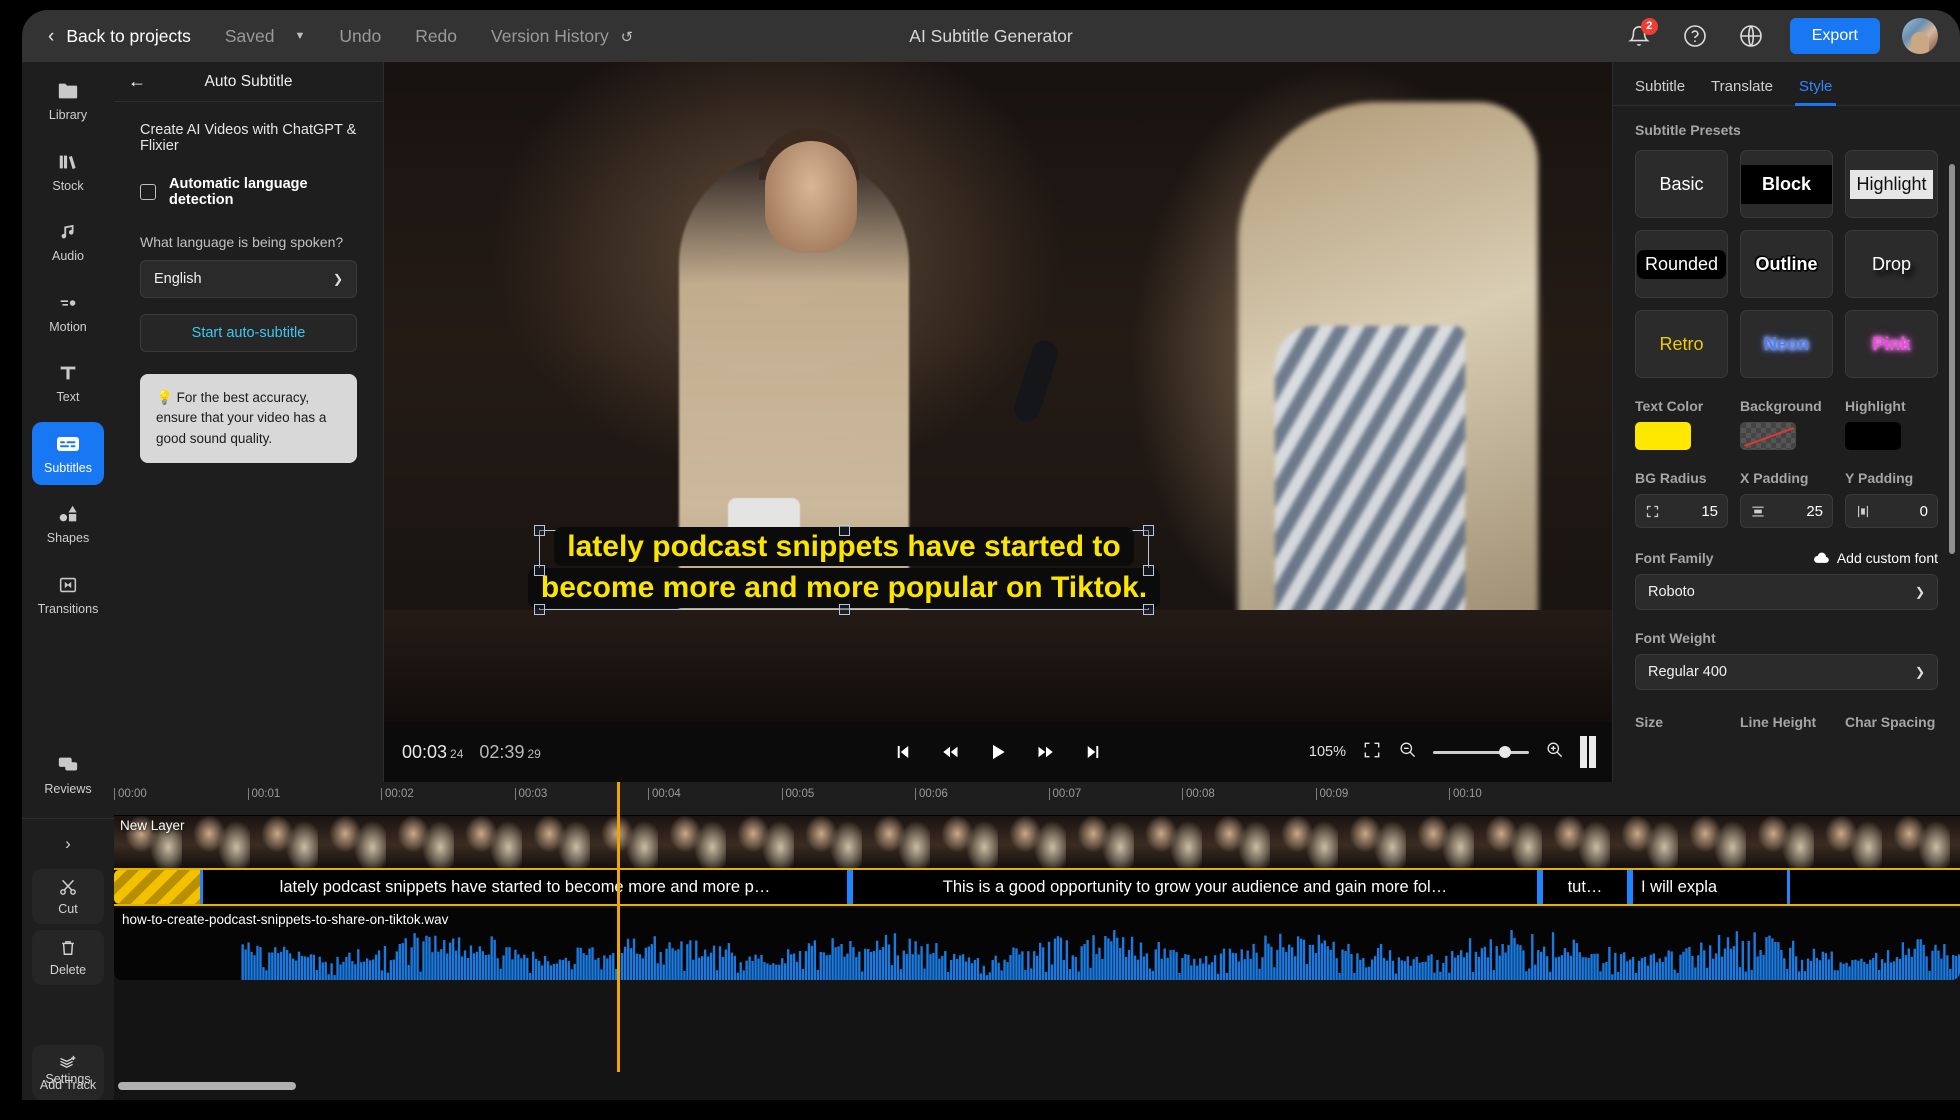  What do you see at coordinates (68, 171) in the screenshot?
I see `sidebar-item-stock: Stock` at bounding box center [68, 171].